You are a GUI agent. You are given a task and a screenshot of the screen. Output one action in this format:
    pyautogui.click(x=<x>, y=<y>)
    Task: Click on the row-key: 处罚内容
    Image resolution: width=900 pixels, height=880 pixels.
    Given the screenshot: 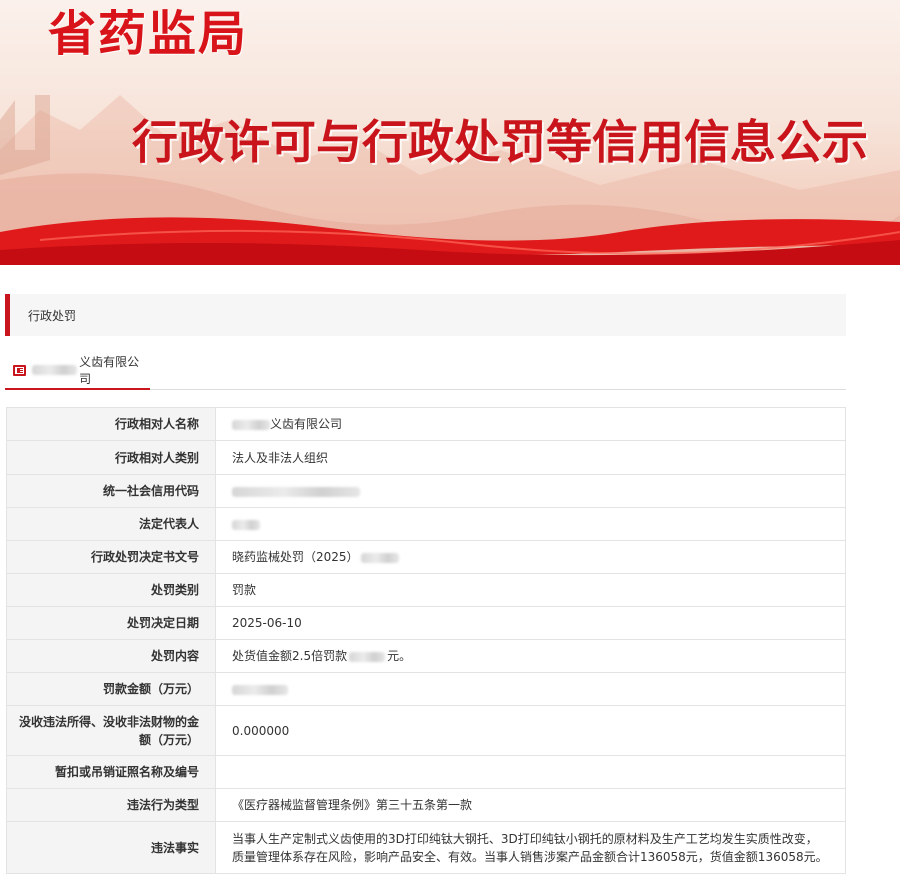 What is the action you would take?
    pyautogui.click(x=111, y=656)
    